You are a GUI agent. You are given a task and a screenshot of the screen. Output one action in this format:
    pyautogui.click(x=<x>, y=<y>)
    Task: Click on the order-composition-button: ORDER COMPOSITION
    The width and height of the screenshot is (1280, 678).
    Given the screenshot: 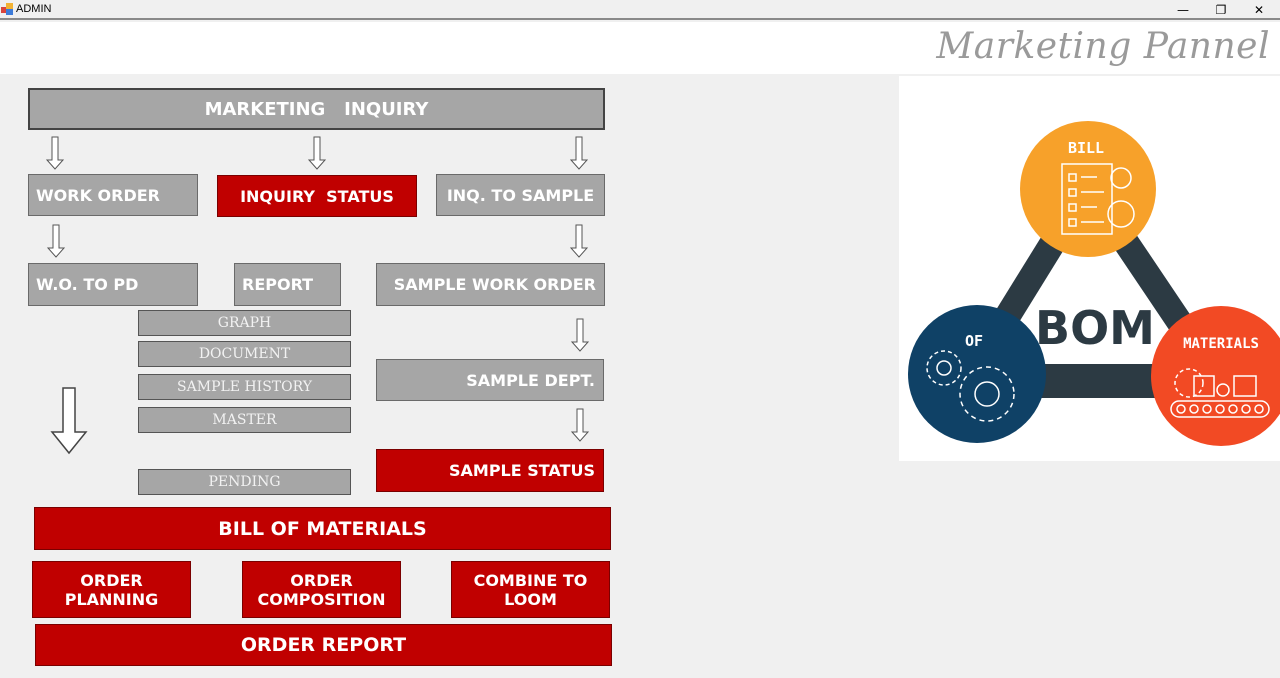 What is the action you would take?
    pyautogui.click(x=321, y=589)
    